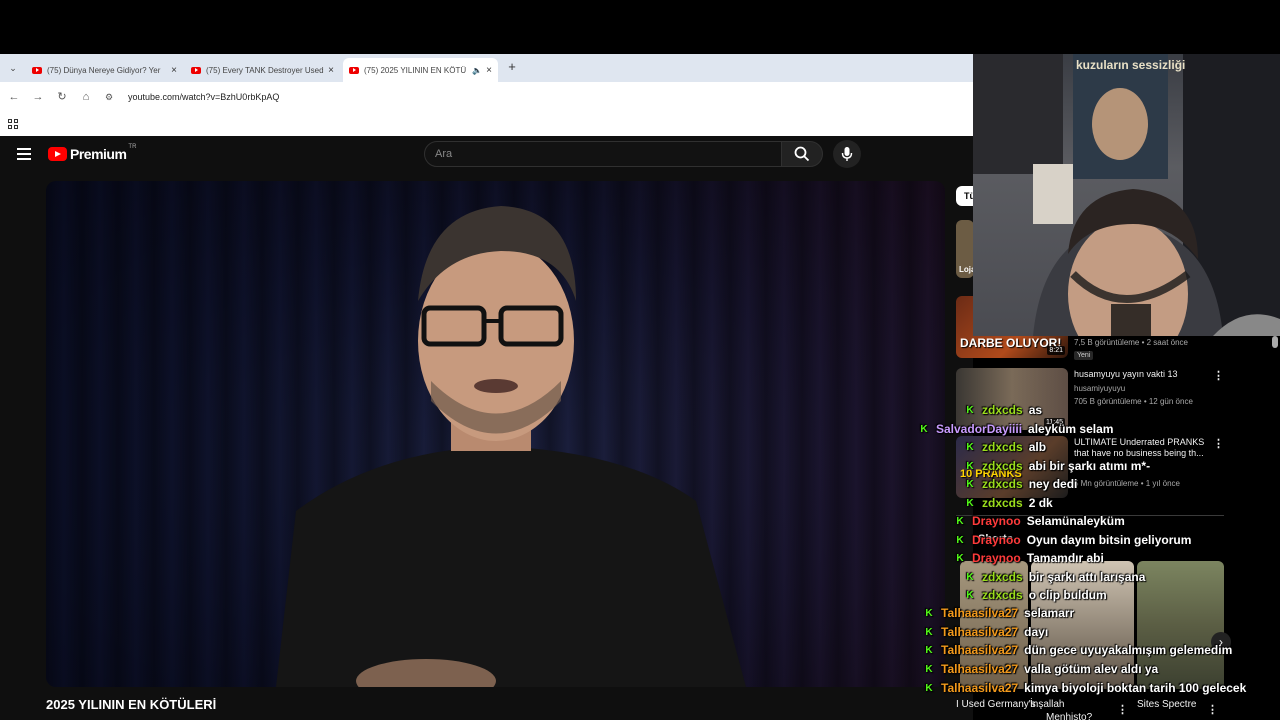 The width and height of the screenshot is (1280, 720). What do you see at coordinates (57, 154) in the screenshot?
I see `youtube-play-logo-icon` at bounding box center [57, 154].